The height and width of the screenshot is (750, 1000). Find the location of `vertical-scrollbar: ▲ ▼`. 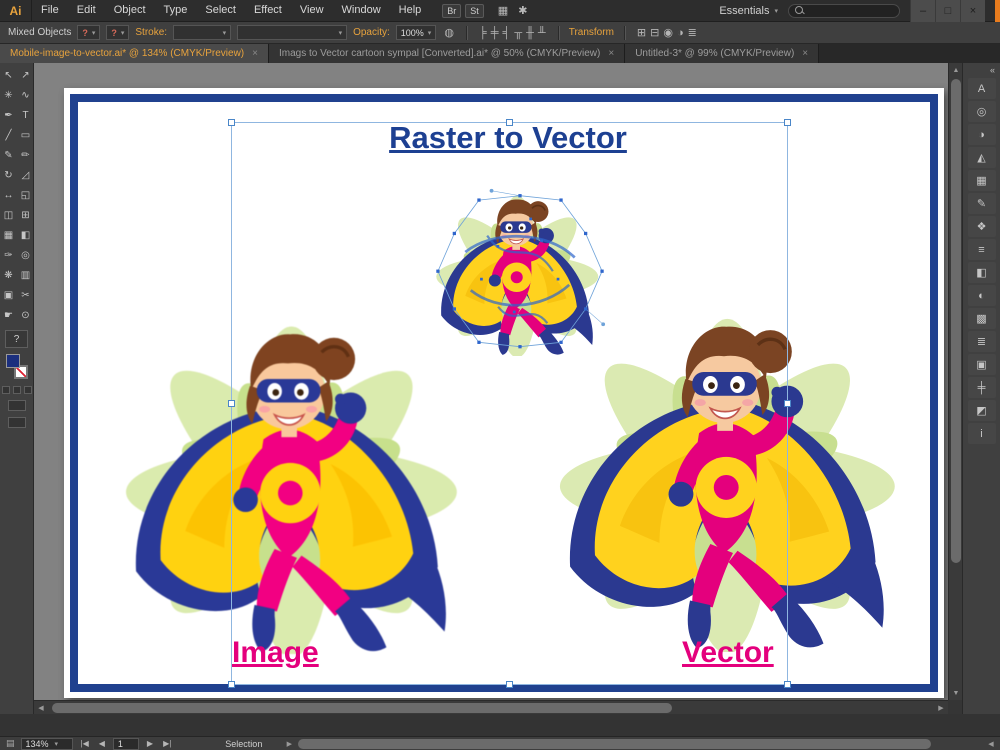

vertical-scrollbar: ▲ ▼ is located at coordinates (955, 381).